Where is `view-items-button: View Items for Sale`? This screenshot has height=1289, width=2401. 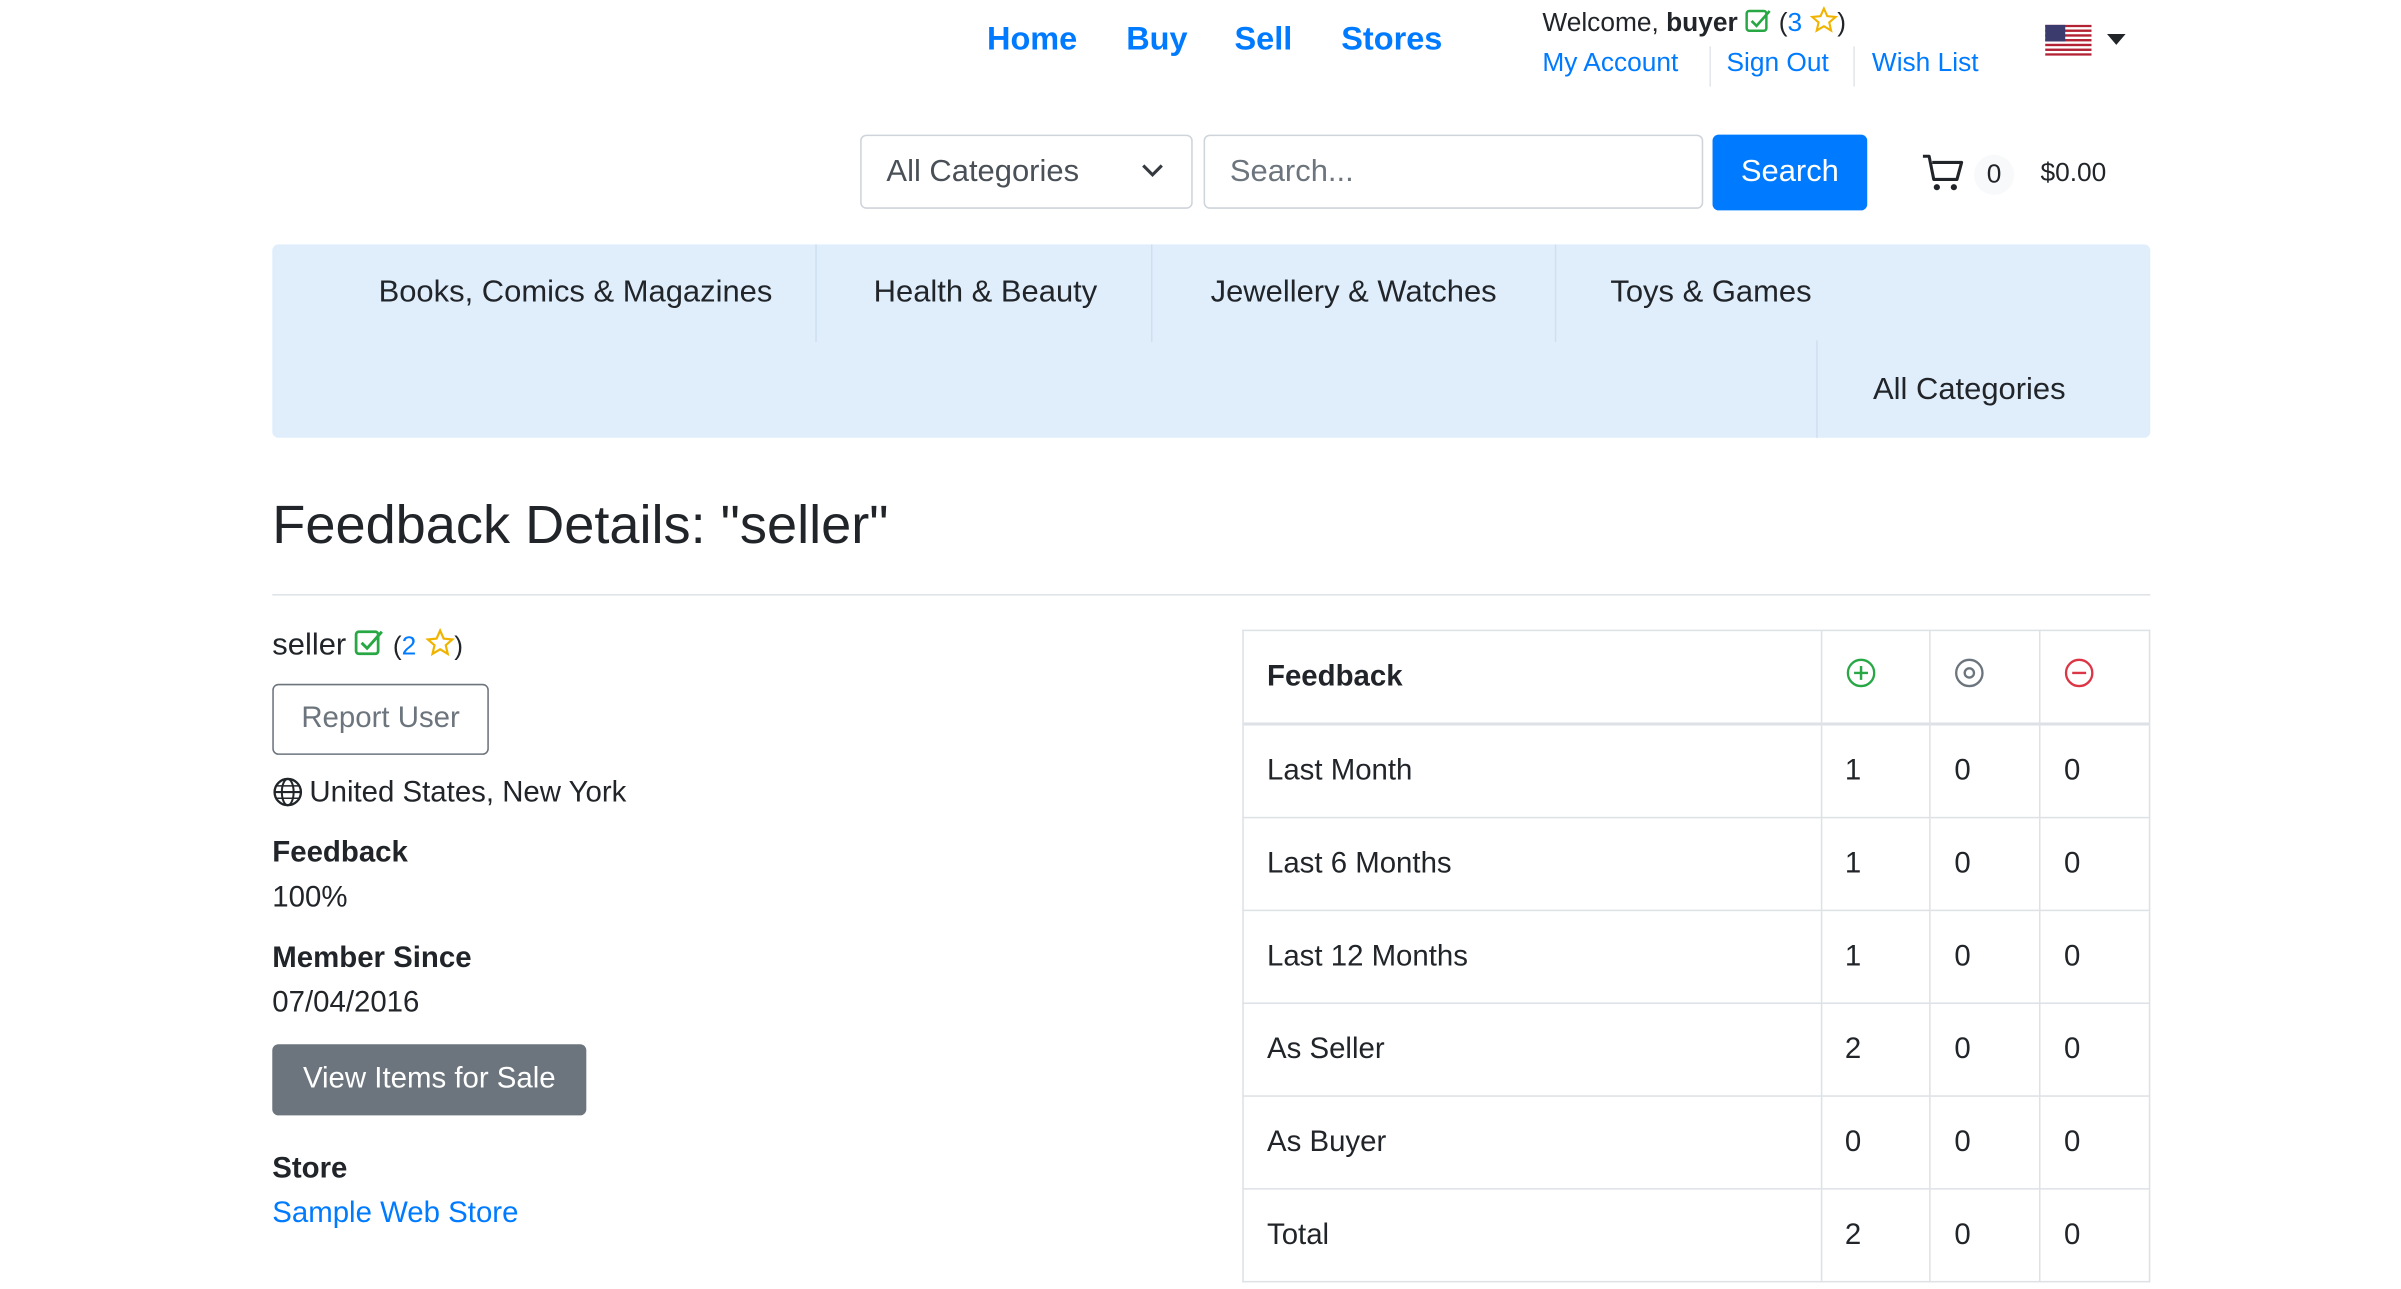 view-items-button: View Items for Sale is located at coordinates (429, 1080).